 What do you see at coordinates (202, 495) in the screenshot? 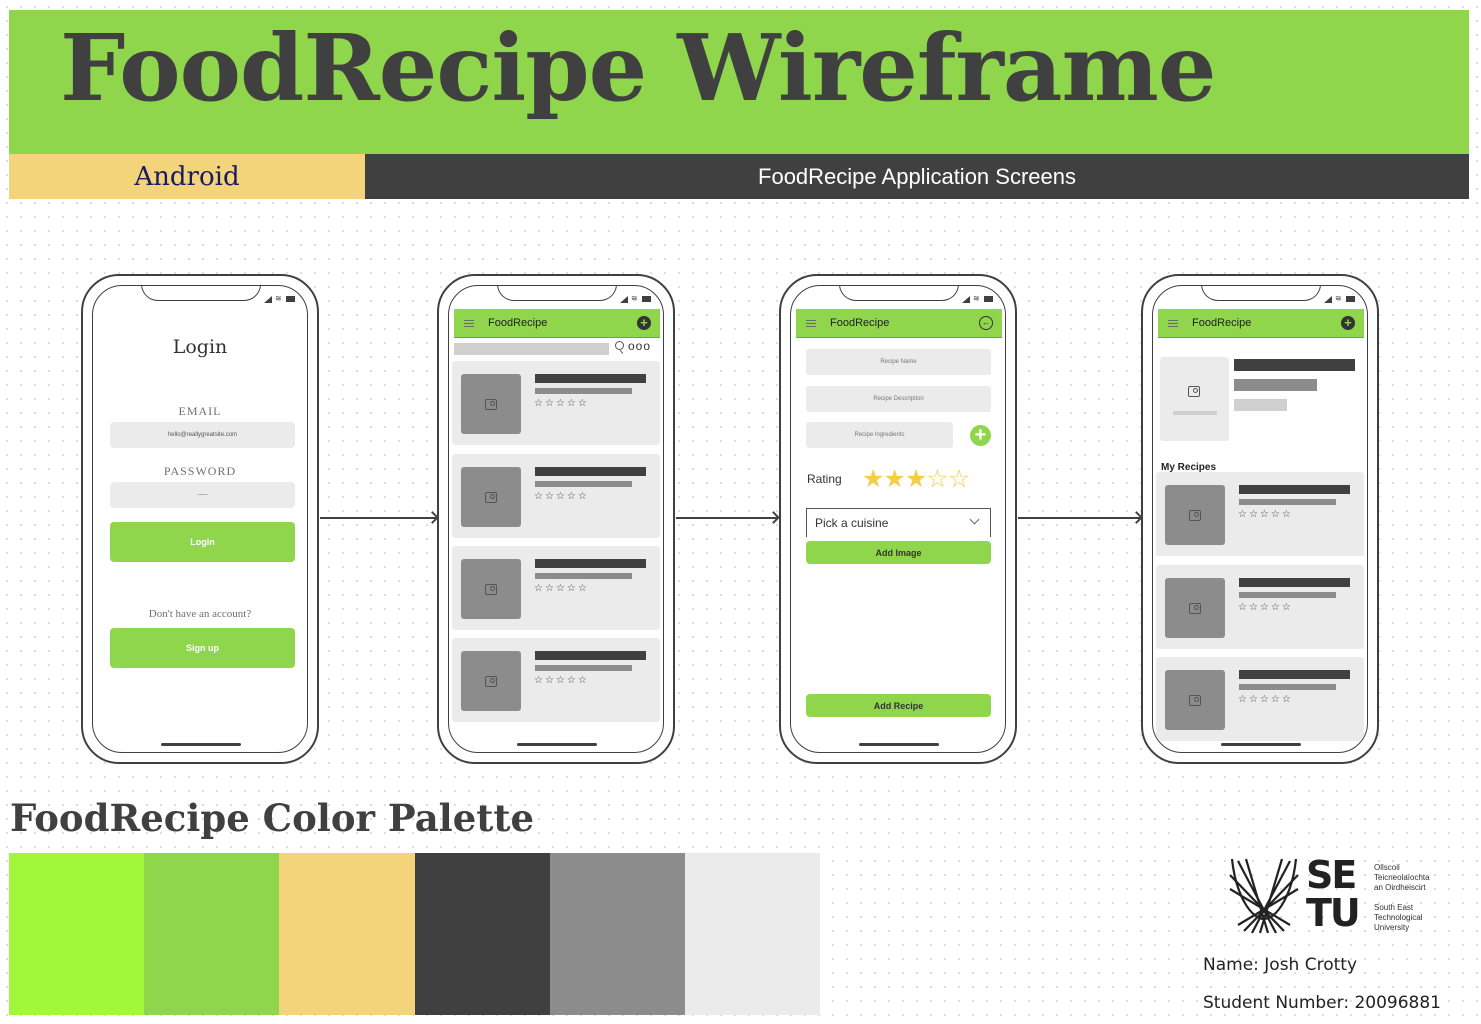
I see `password-field: -----` at bounding box center [202, 495].